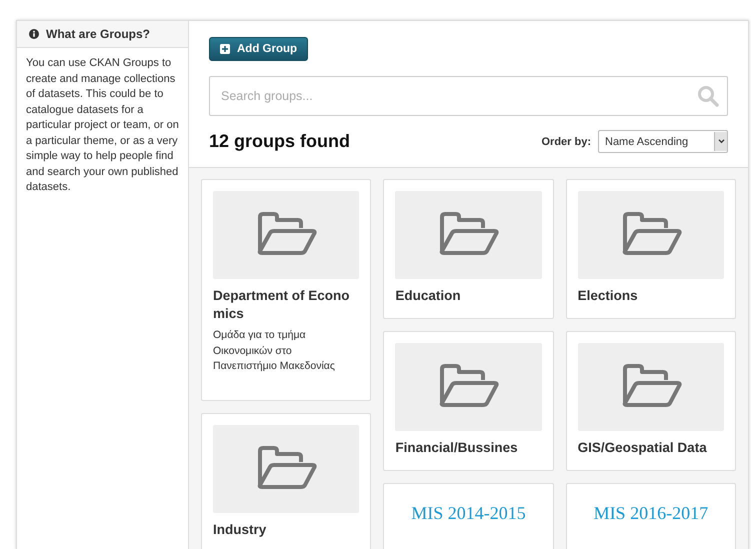 The image size is (751, 549). What do you see at coordinates (286, 529) in the screenshot?
I see `group-title: Industry` at bounding box center [286, 529].